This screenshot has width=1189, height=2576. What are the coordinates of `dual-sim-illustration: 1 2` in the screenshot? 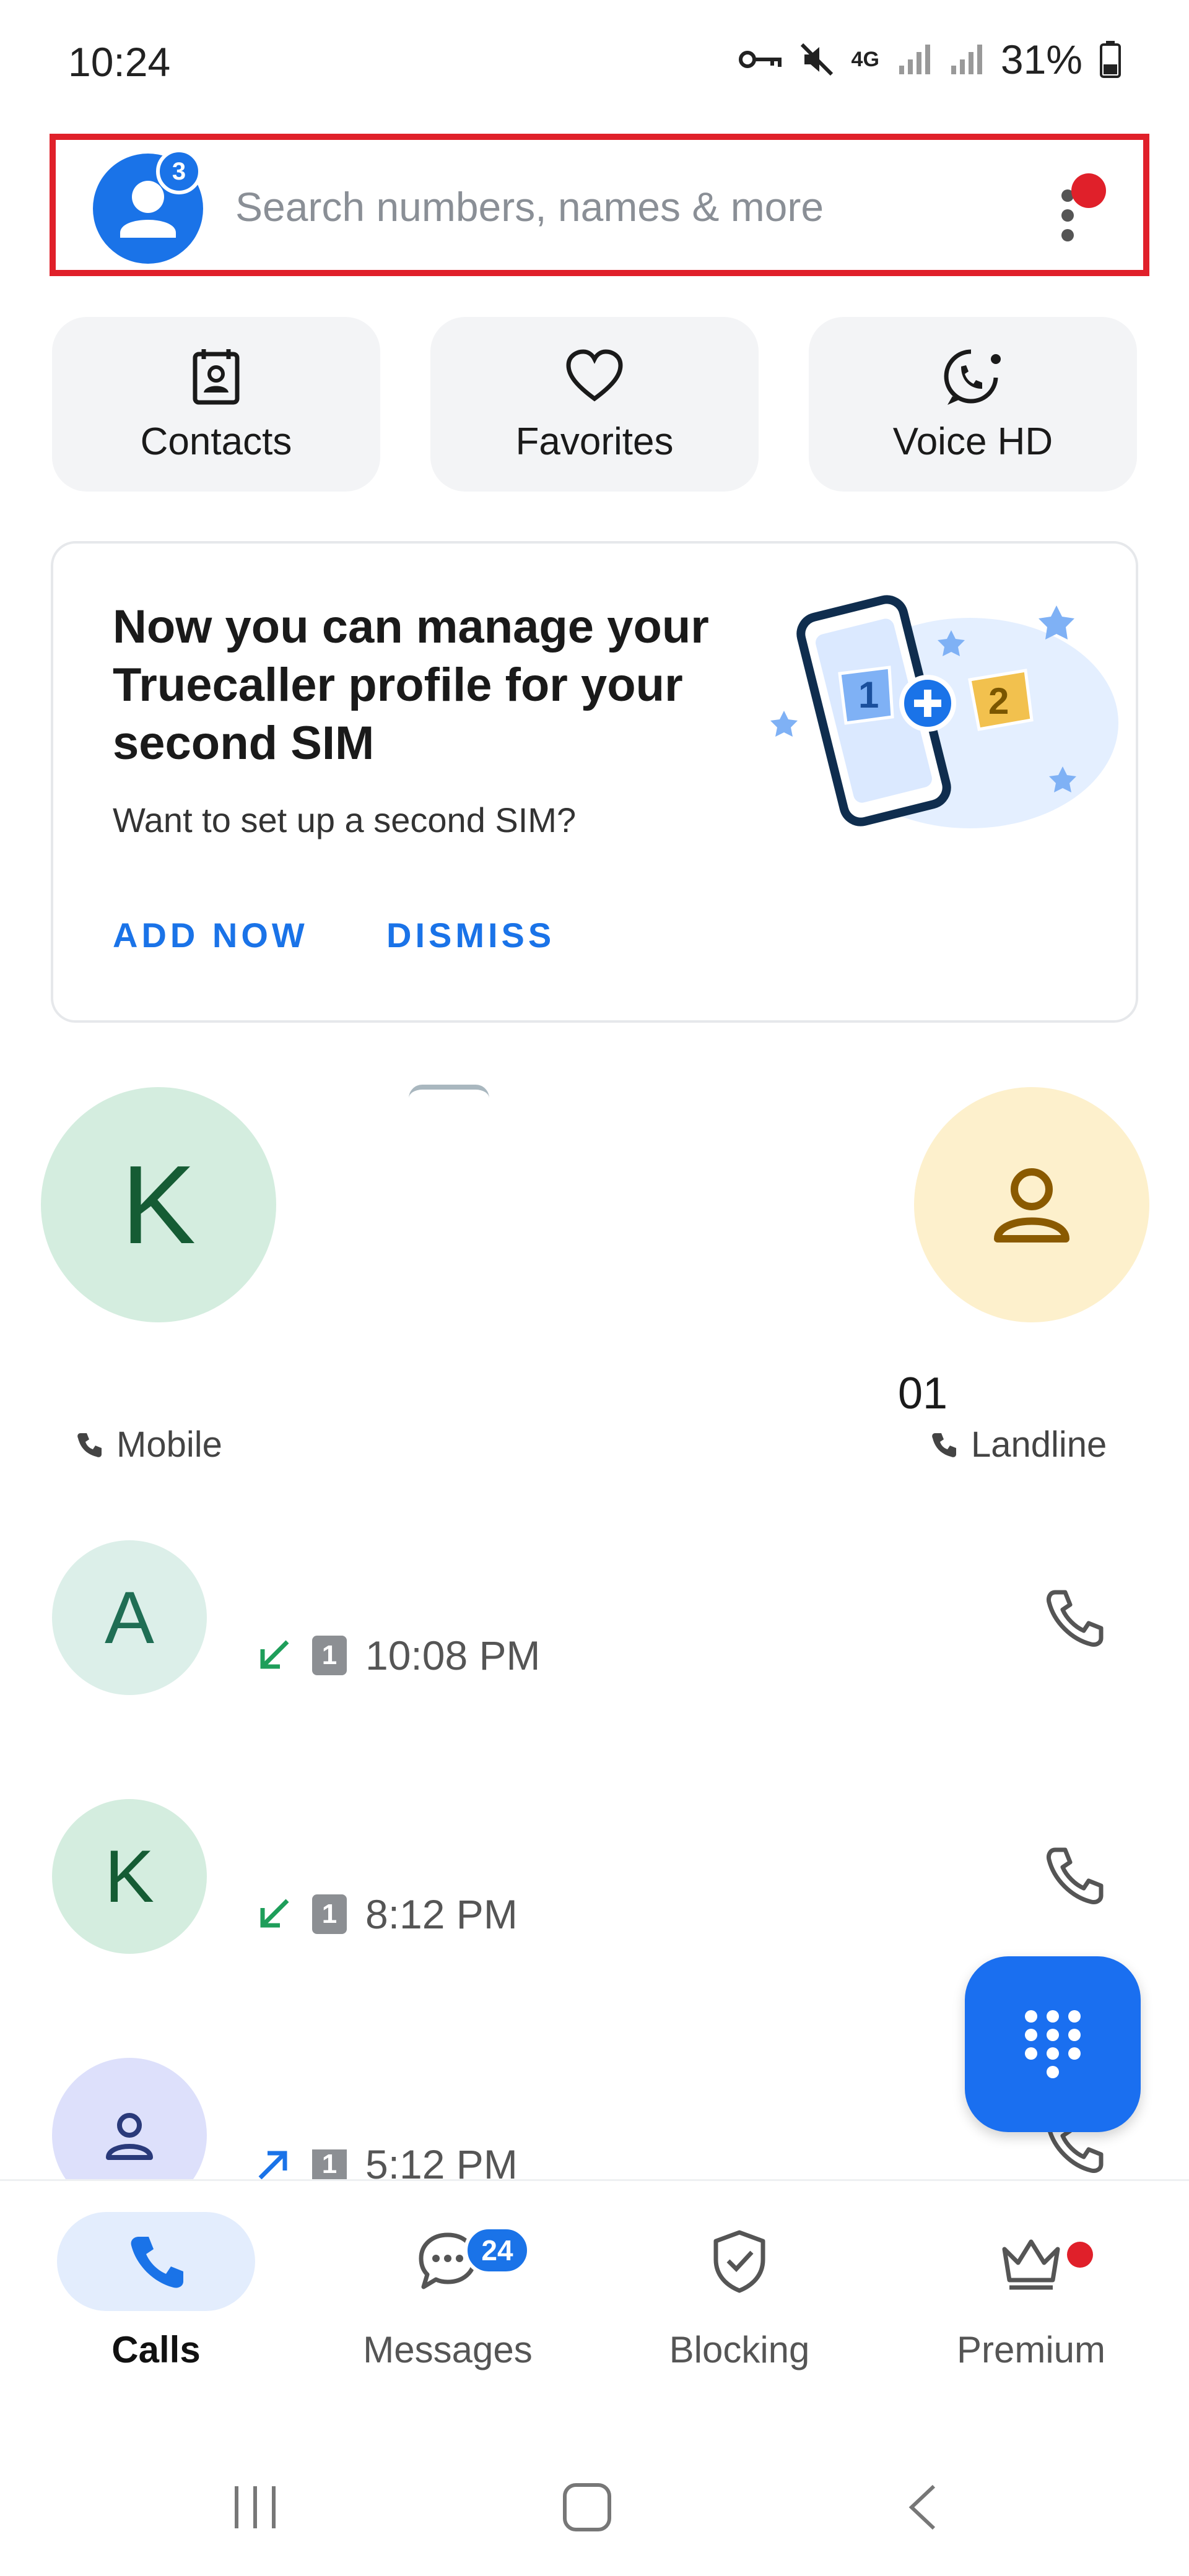 It's located at (944, 711).